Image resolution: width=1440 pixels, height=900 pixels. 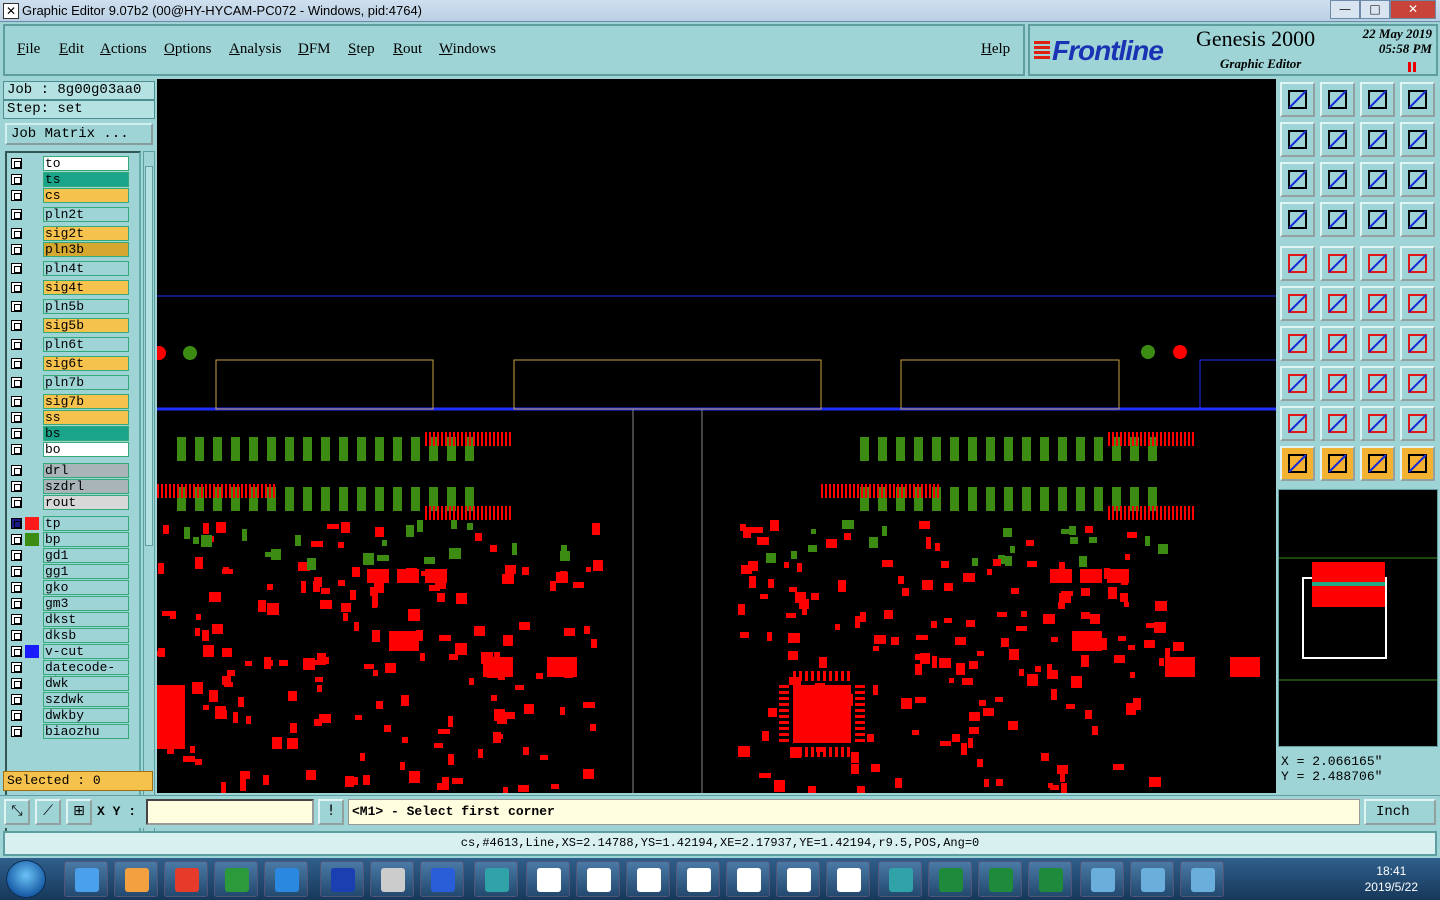 I want to click on layer-name: sig2t, so click(x=86, y=233).